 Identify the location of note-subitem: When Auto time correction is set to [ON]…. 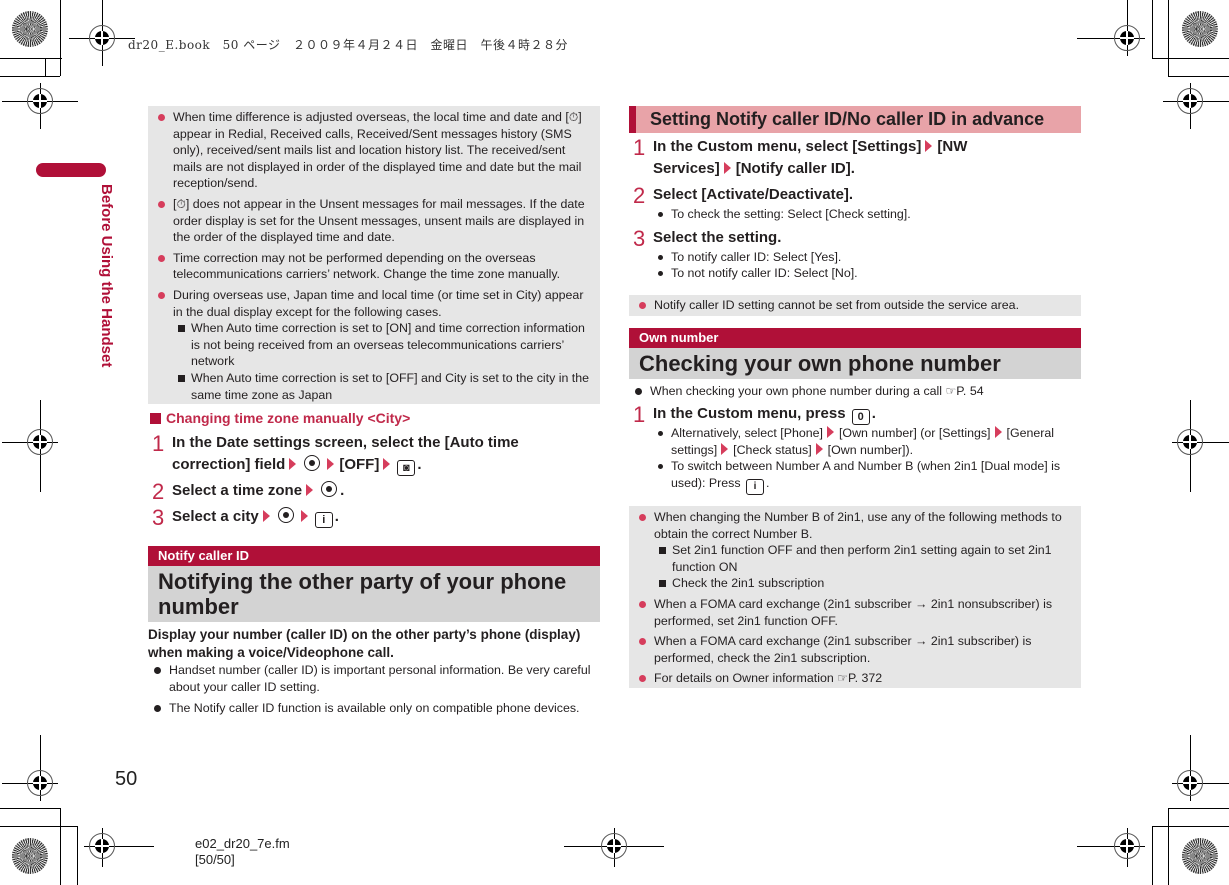
(384, 345).